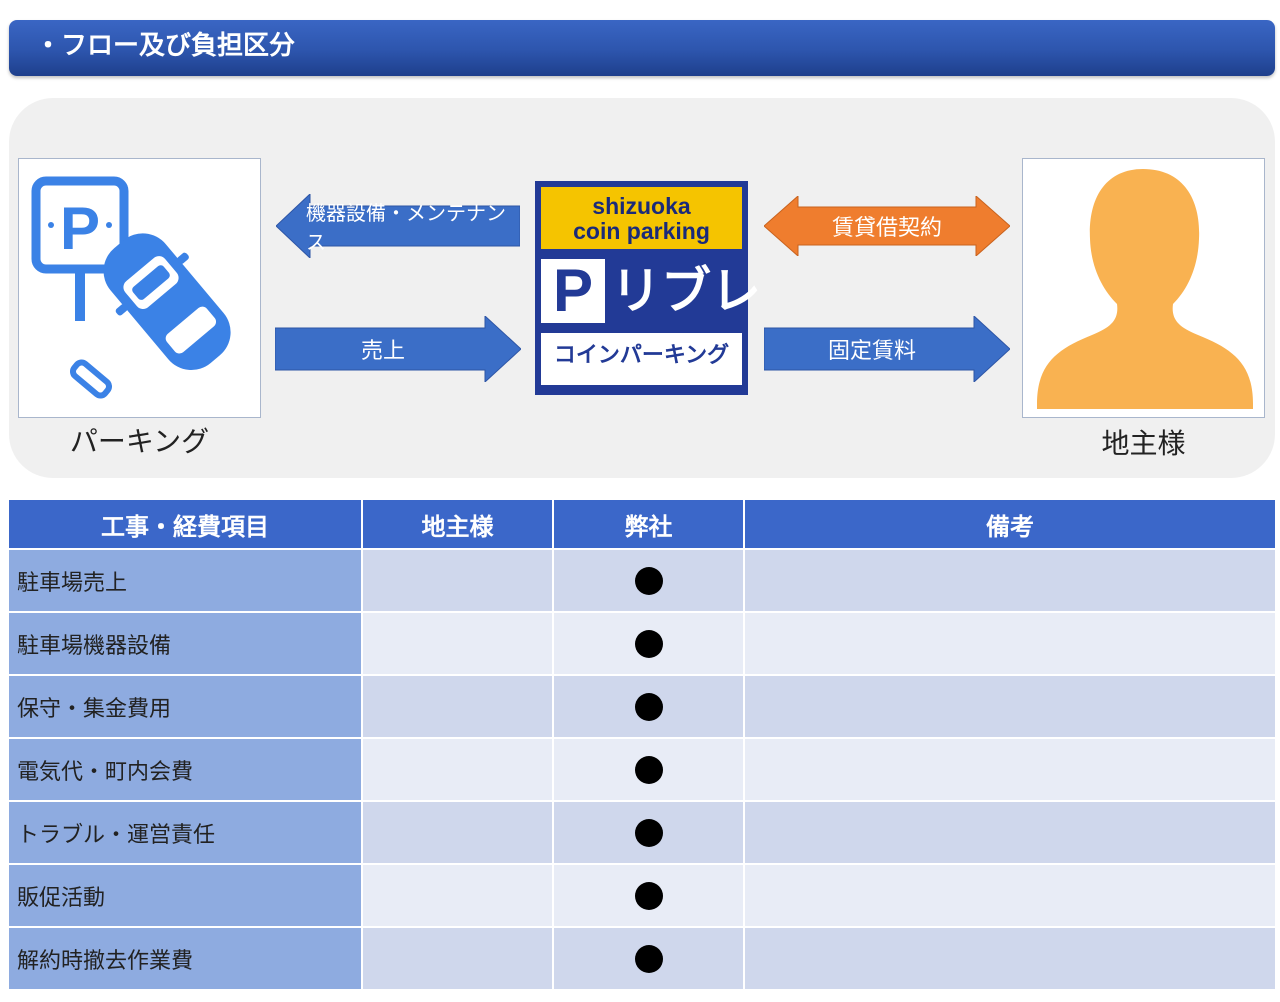 The height and width of the screenshot is (1002, 1280). What do you see at coordinates (642, 48) in the screenshot?
I see `section-header: ・フロー及び負担区分` at bounding box center [642, 48].